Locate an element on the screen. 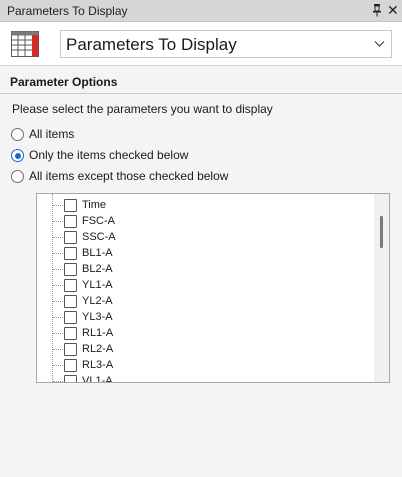 This screenshot has width=402, height=477. parameter-label: BL1-A is located at coordinates (97, 253).